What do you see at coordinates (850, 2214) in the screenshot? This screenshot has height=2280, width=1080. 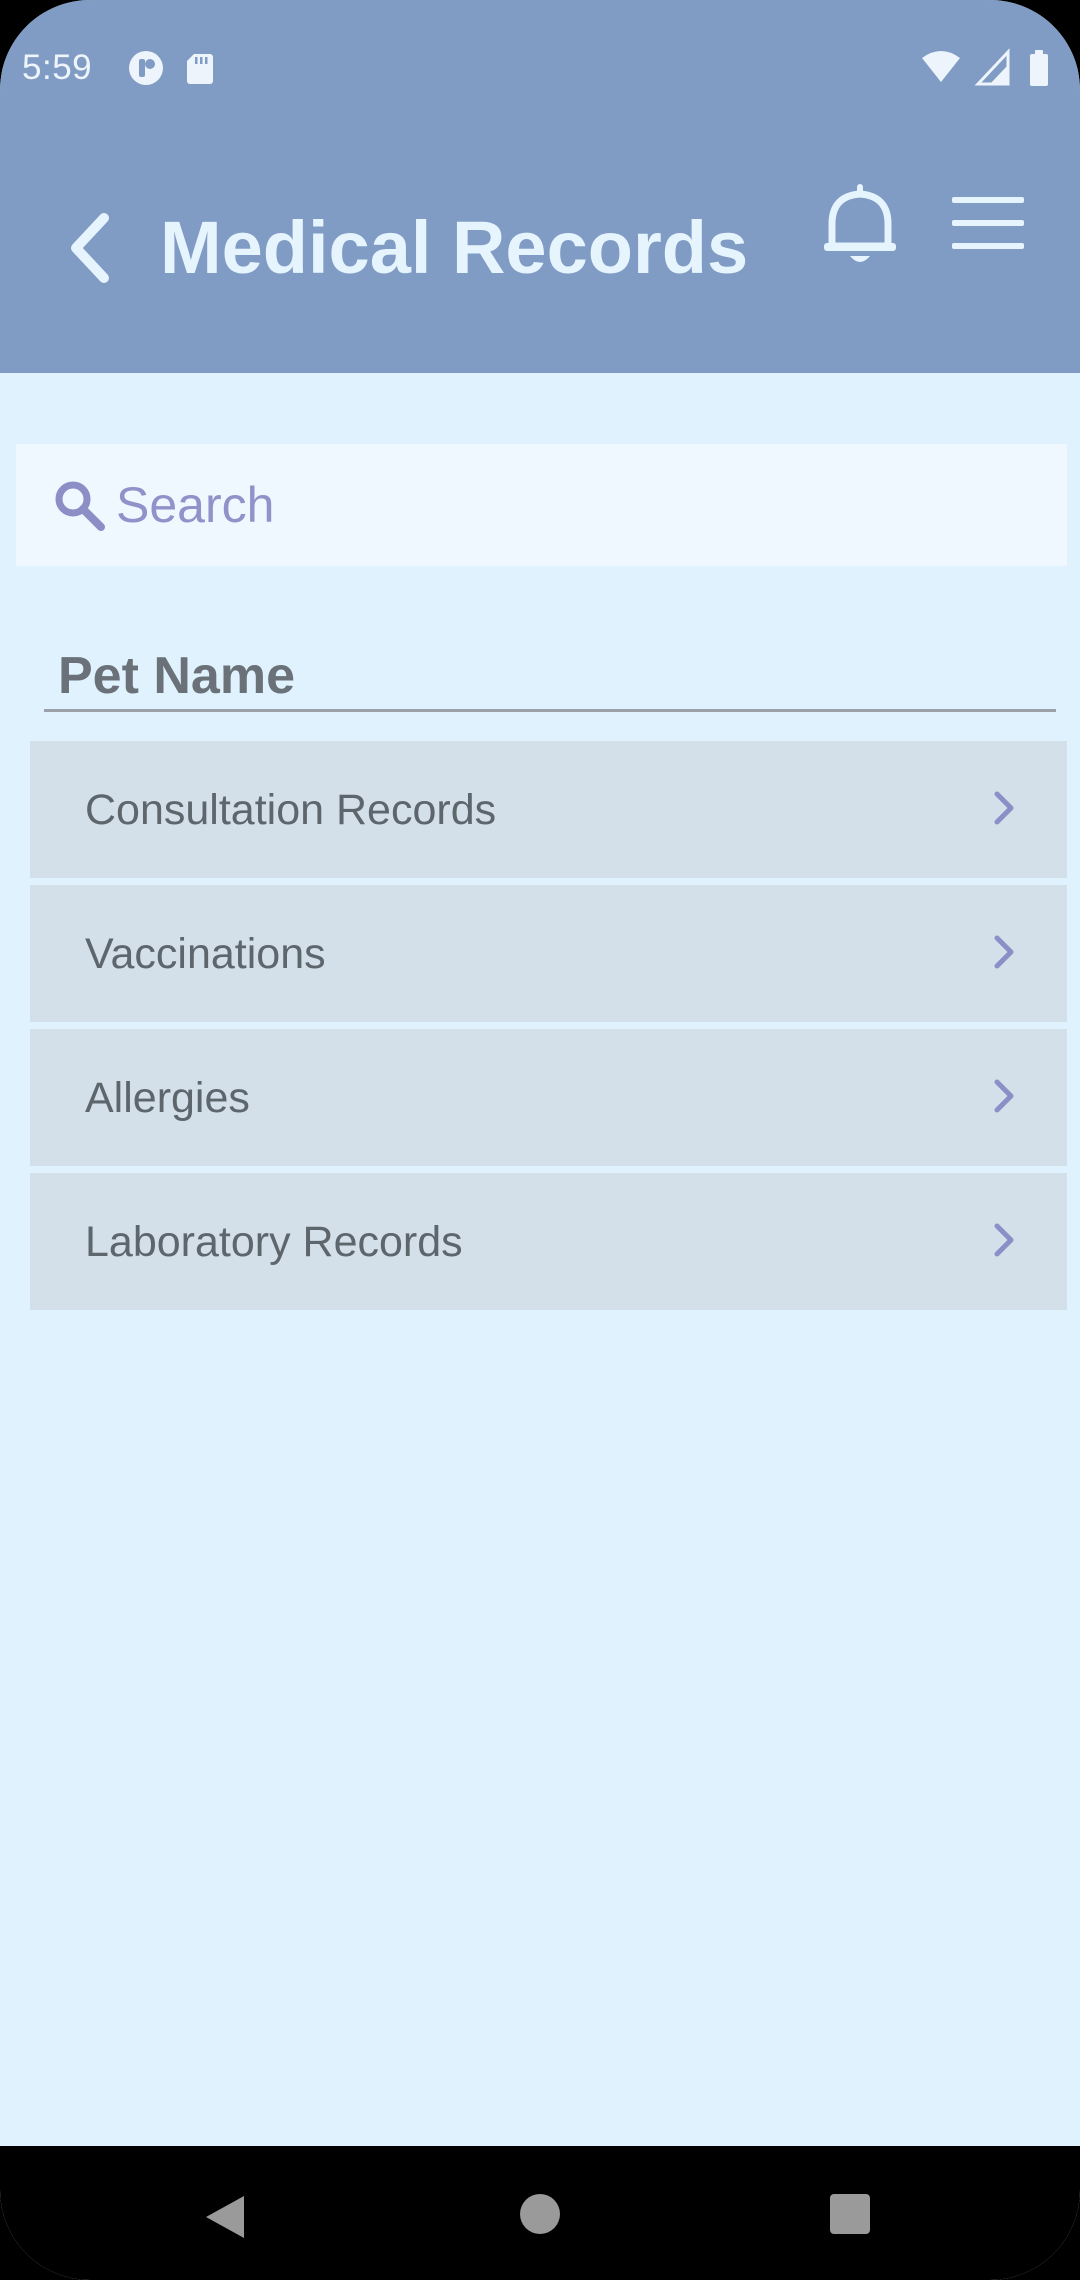 I see `nav-recents-icon` at bounding box center [850, 2214].